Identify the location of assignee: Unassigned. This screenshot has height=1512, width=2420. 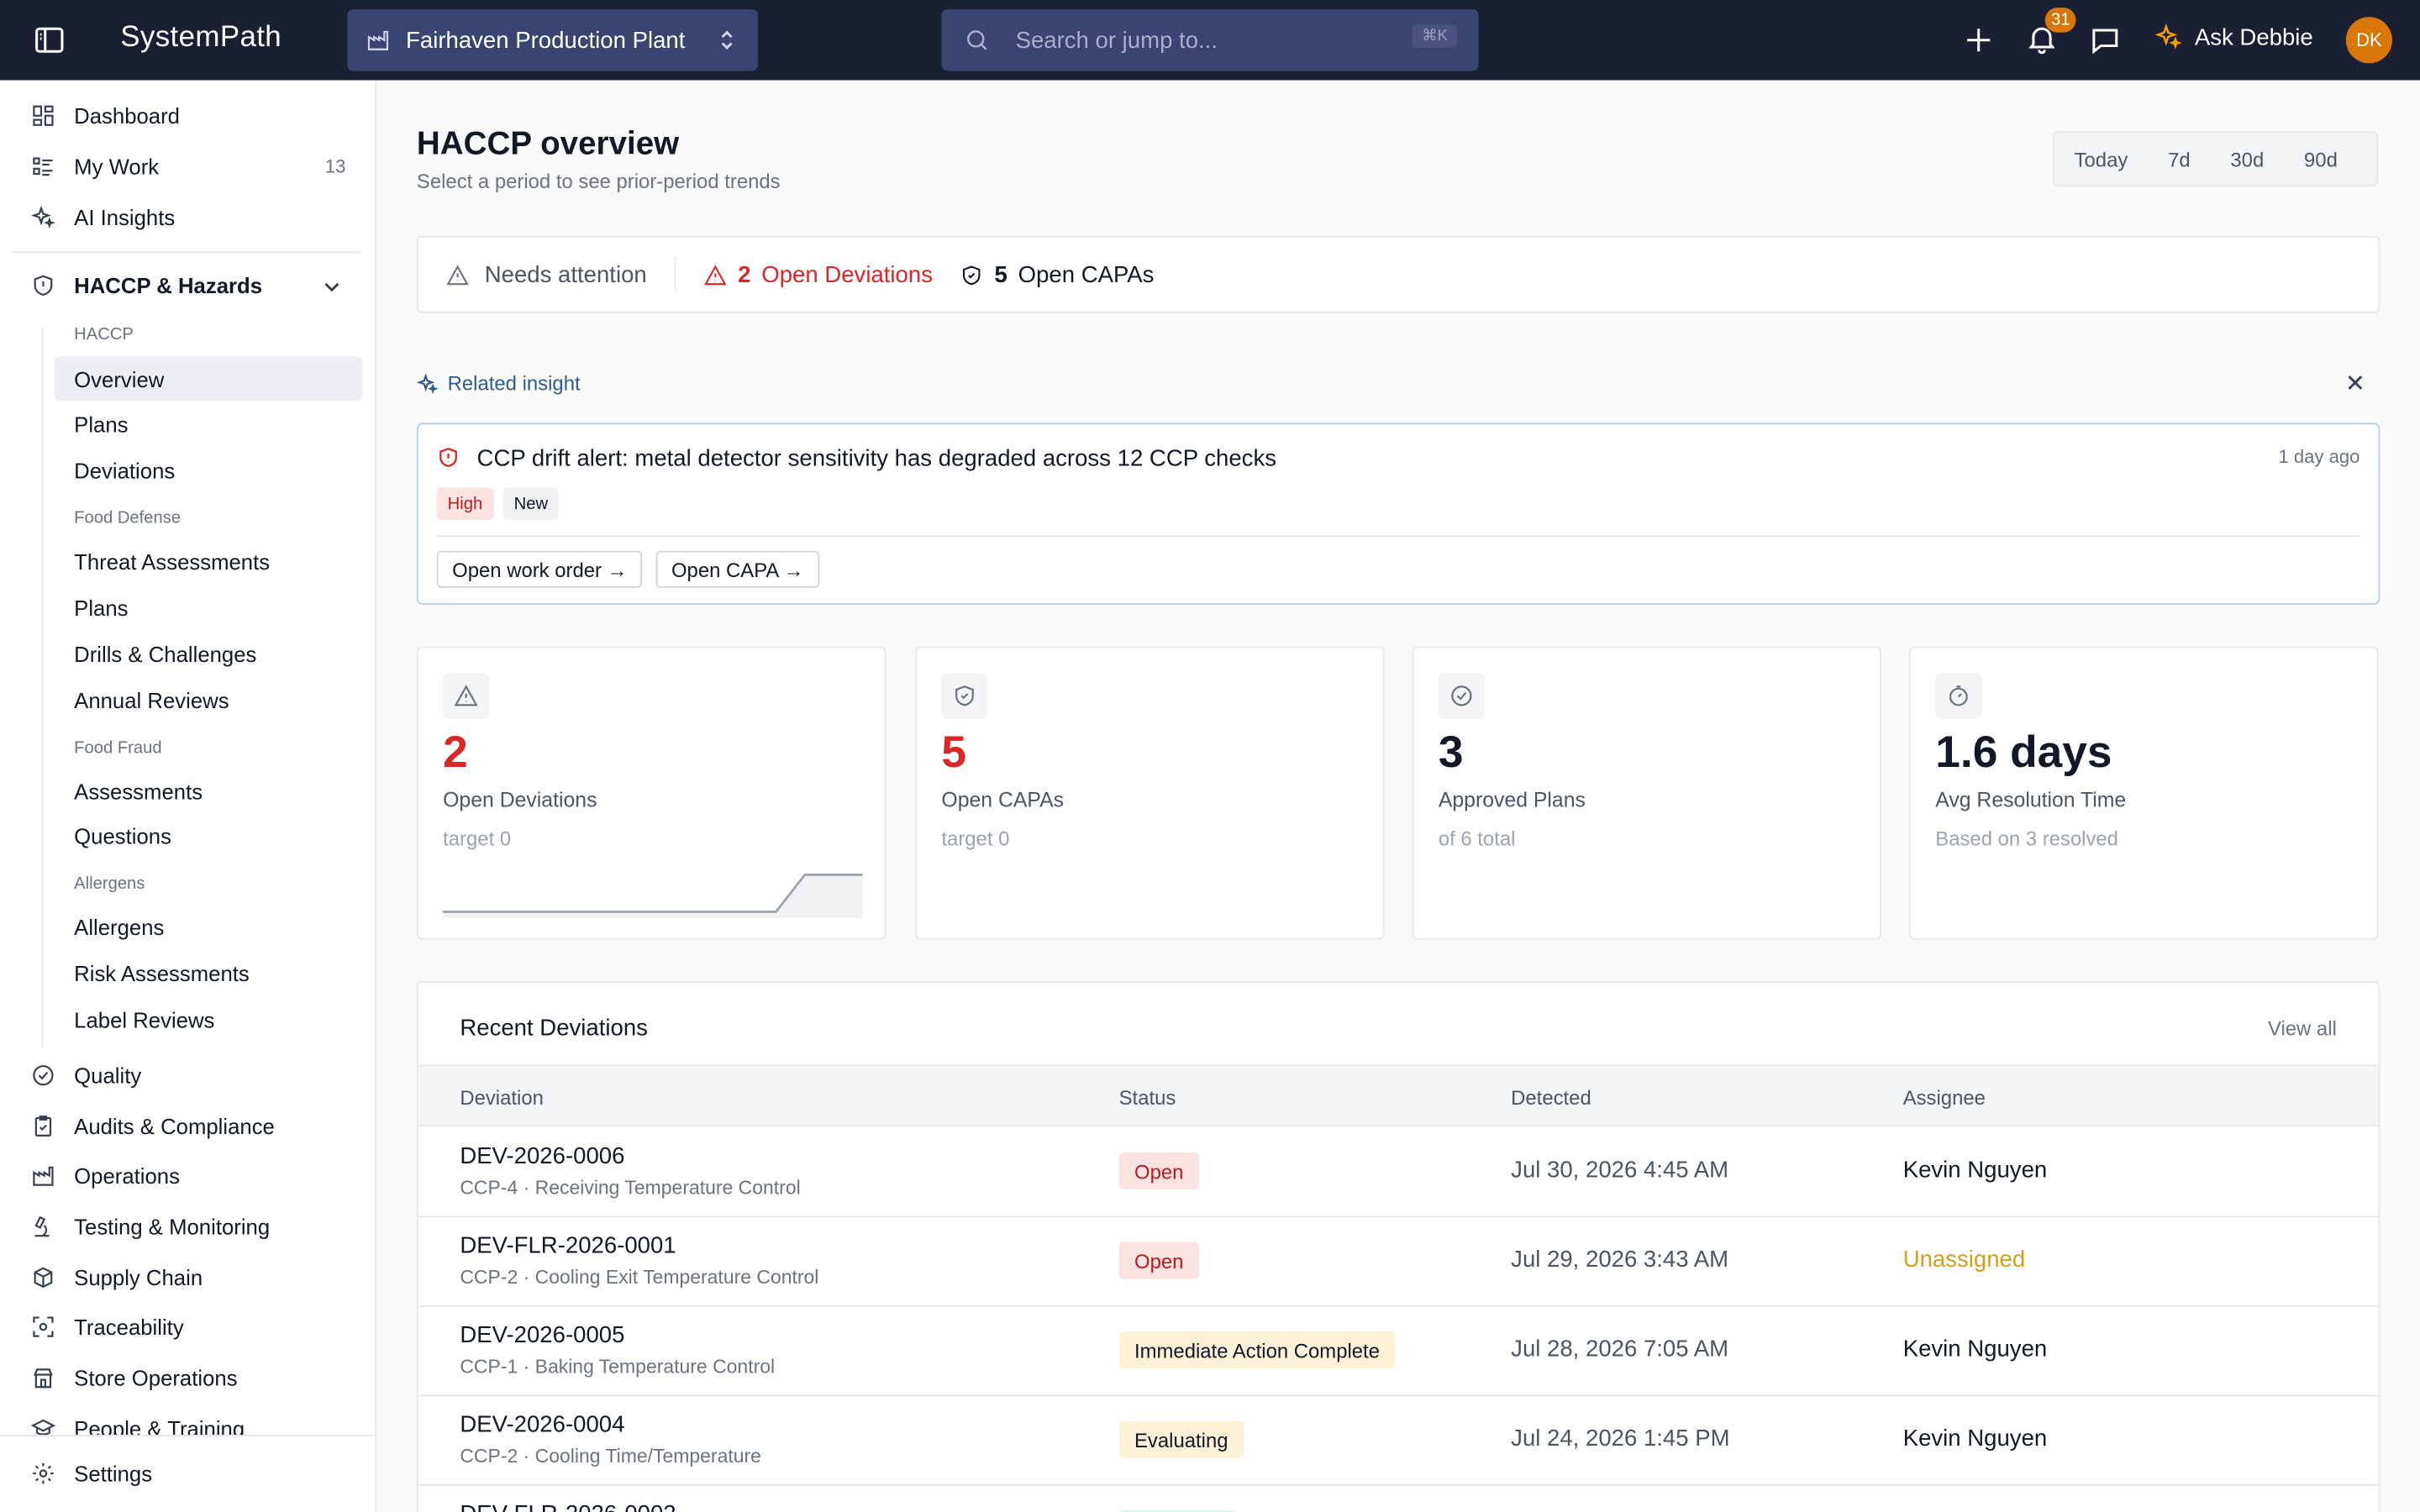
(1964, 1260).